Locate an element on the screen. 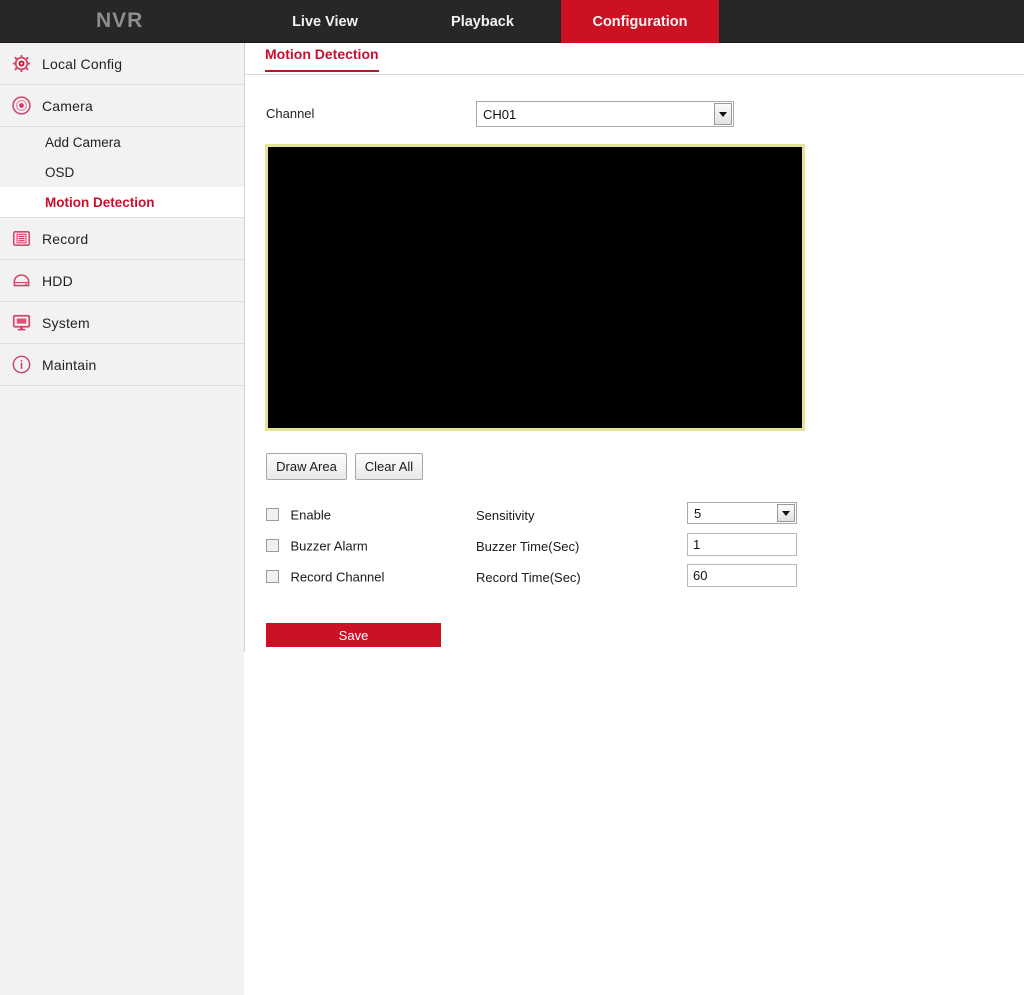 Image resolution: width=1024 pixels, height=995 pixels. buzzer-alarm-label: Buzzer Alarm is located at coordinates (329, 546).